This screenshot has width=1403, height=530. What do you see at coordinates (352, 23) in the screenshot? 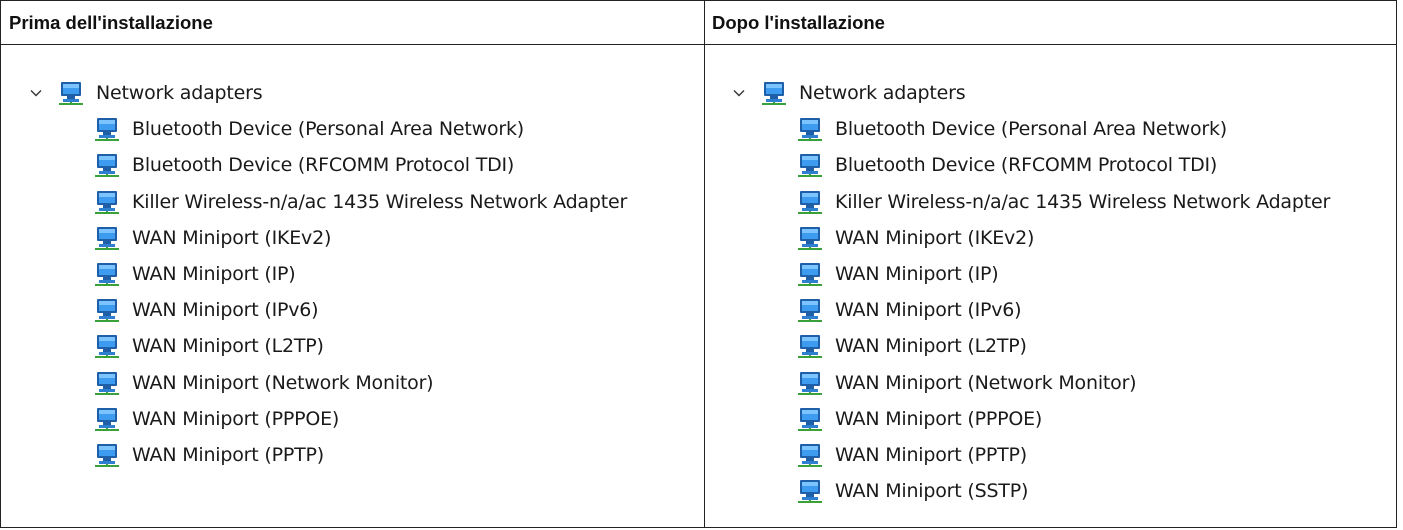
I see `column-header-before: Prima dell'installazione` at bounding box center [352, 23].